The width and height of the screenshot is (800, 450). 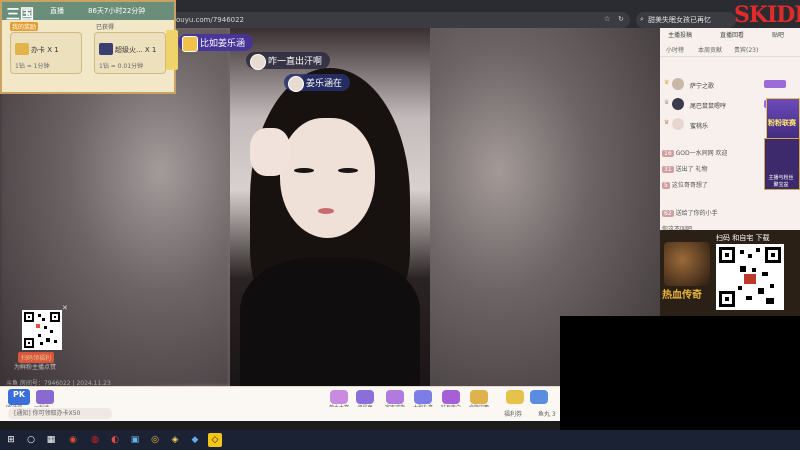 What do you see at coordinates (400, 440) in the screenshot?
I see `taskbar: ⊞ ○ ▦ ◉ ◍ ◐ ▣ ◎ ◈ ◆ ◇` at bounding box center [400, 440].